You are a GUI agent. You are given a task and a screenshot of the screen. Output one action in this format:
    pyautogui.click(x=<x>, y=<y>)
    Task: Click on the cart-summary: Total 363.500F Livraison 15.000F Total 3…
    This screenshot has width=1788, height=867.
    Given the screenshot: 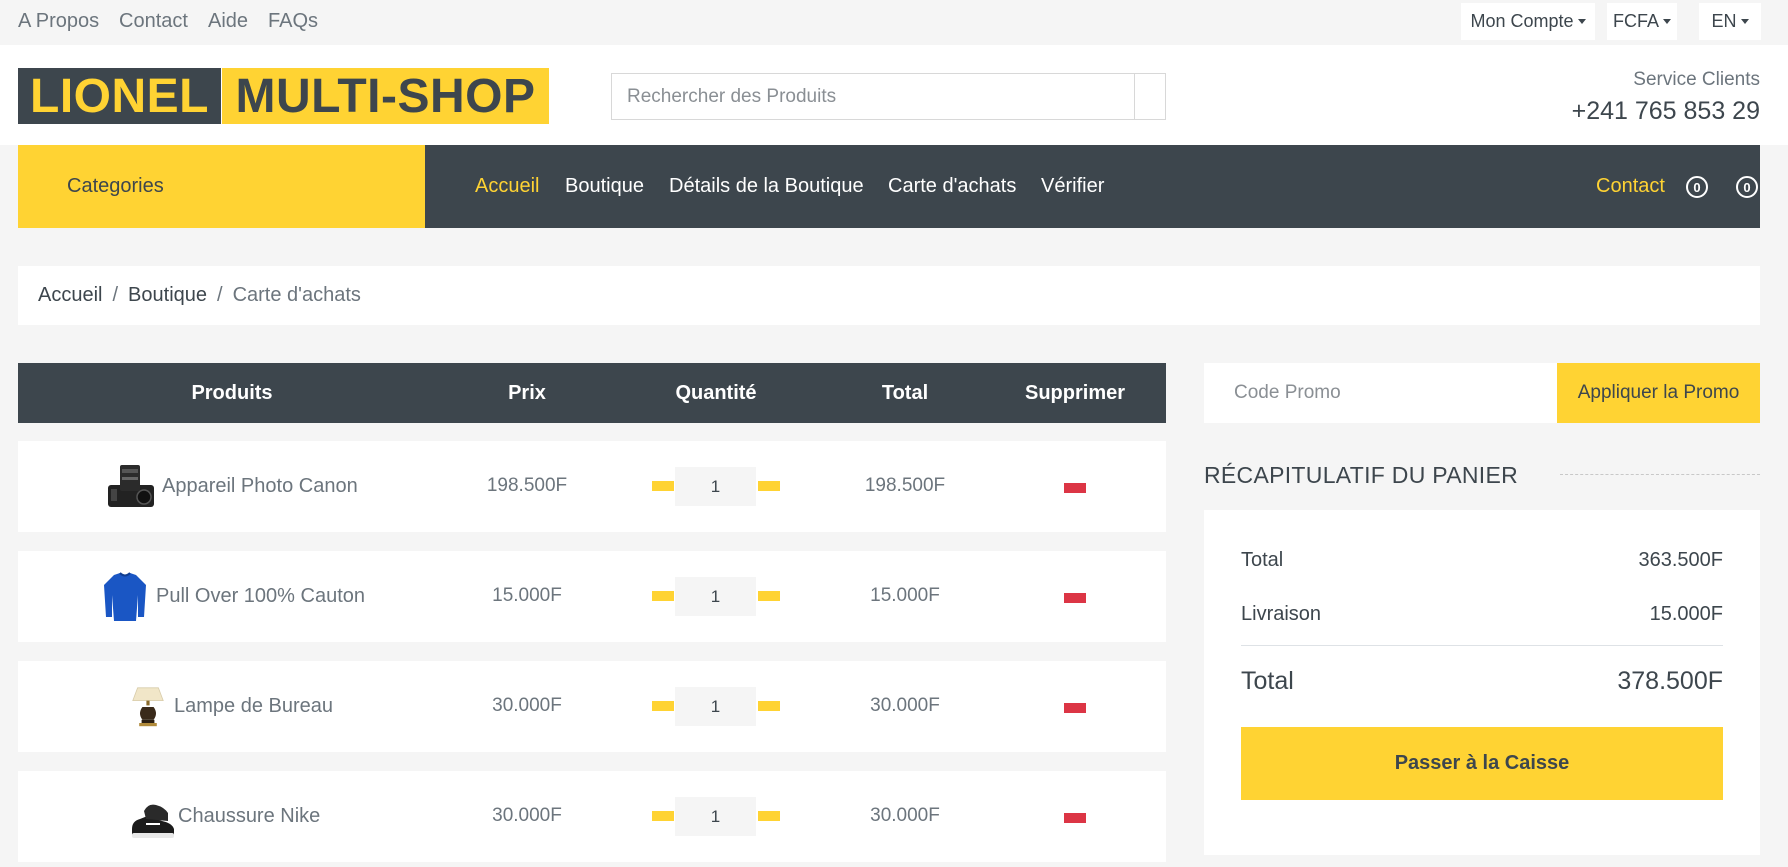 What is the action you would take?
    pyautogui.click(x=1482, y=682)
    